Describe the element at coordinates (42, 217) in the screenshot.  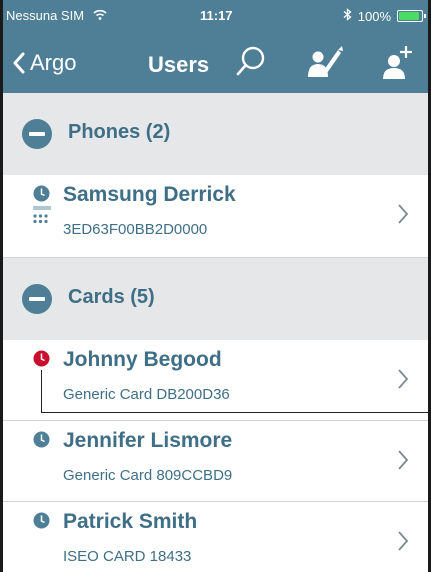
I see `phone-device-icon` at that location.